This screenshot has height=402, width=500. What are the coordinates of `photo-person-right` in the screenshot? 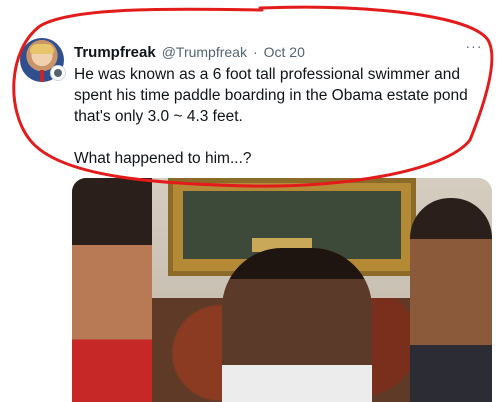 It's located at (451, 300).